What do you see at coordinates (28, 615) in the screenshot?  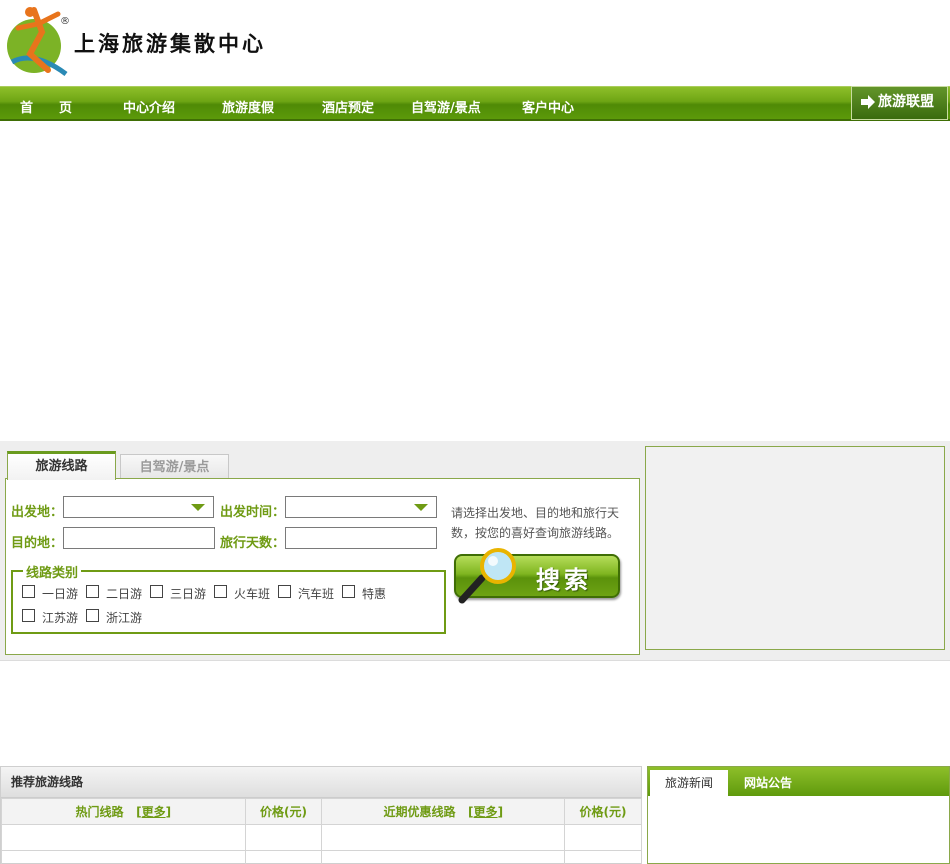 I see `checkbox-jiangsu` at bounding box center [28, 615].